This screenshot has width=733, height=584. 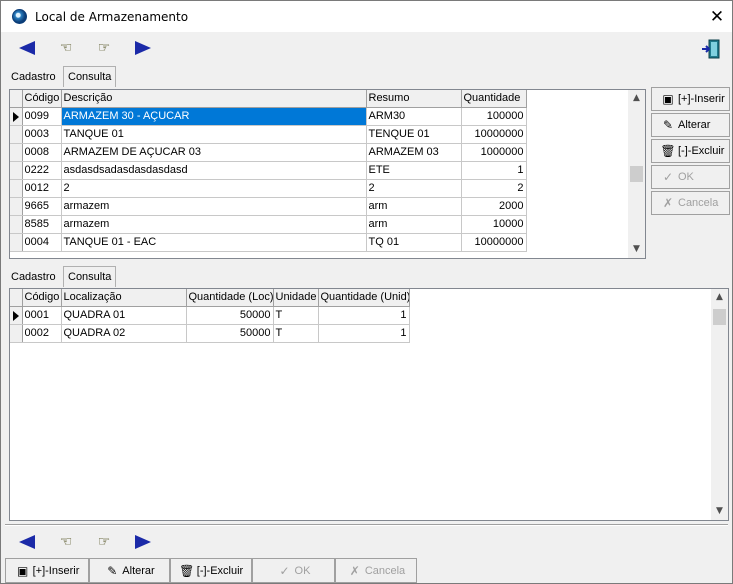 I want to click on table-cell: 10000, so click(x=494, y=224).